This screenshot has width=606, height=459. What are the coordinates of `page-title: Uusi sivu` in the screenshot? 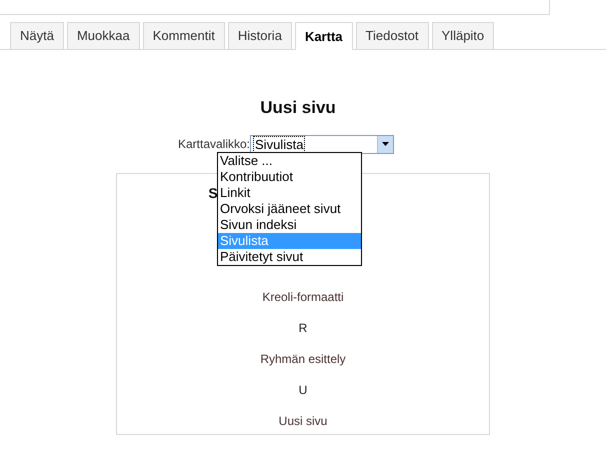 It's located at (298, 108).